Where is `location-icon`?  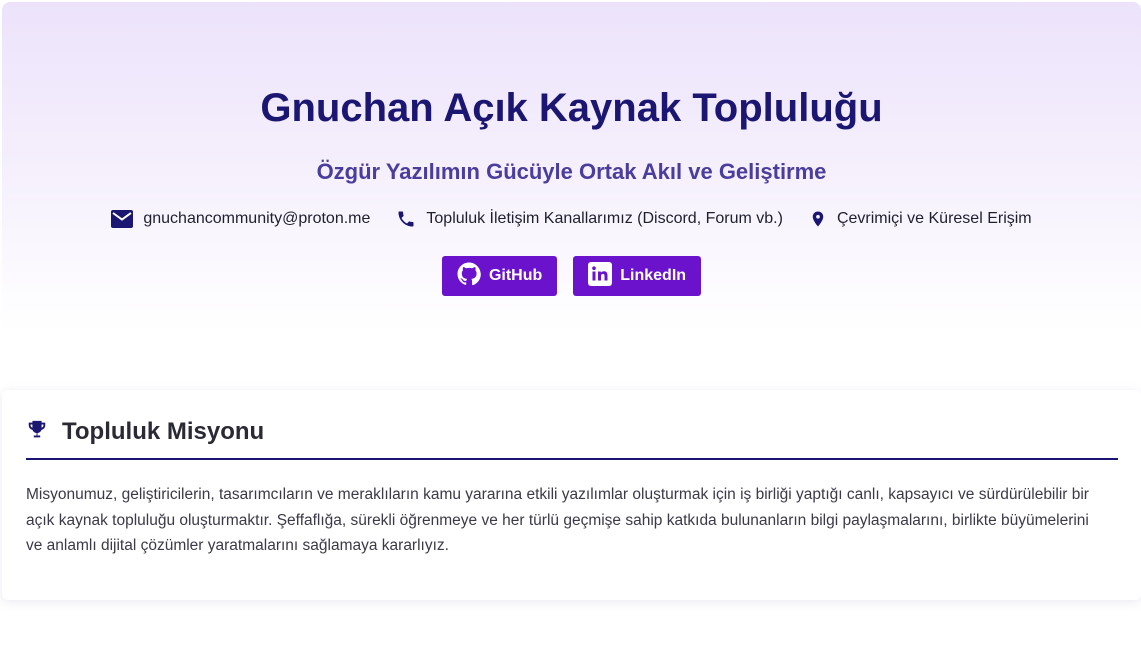 location-icon is located at coordinates (818, 219).